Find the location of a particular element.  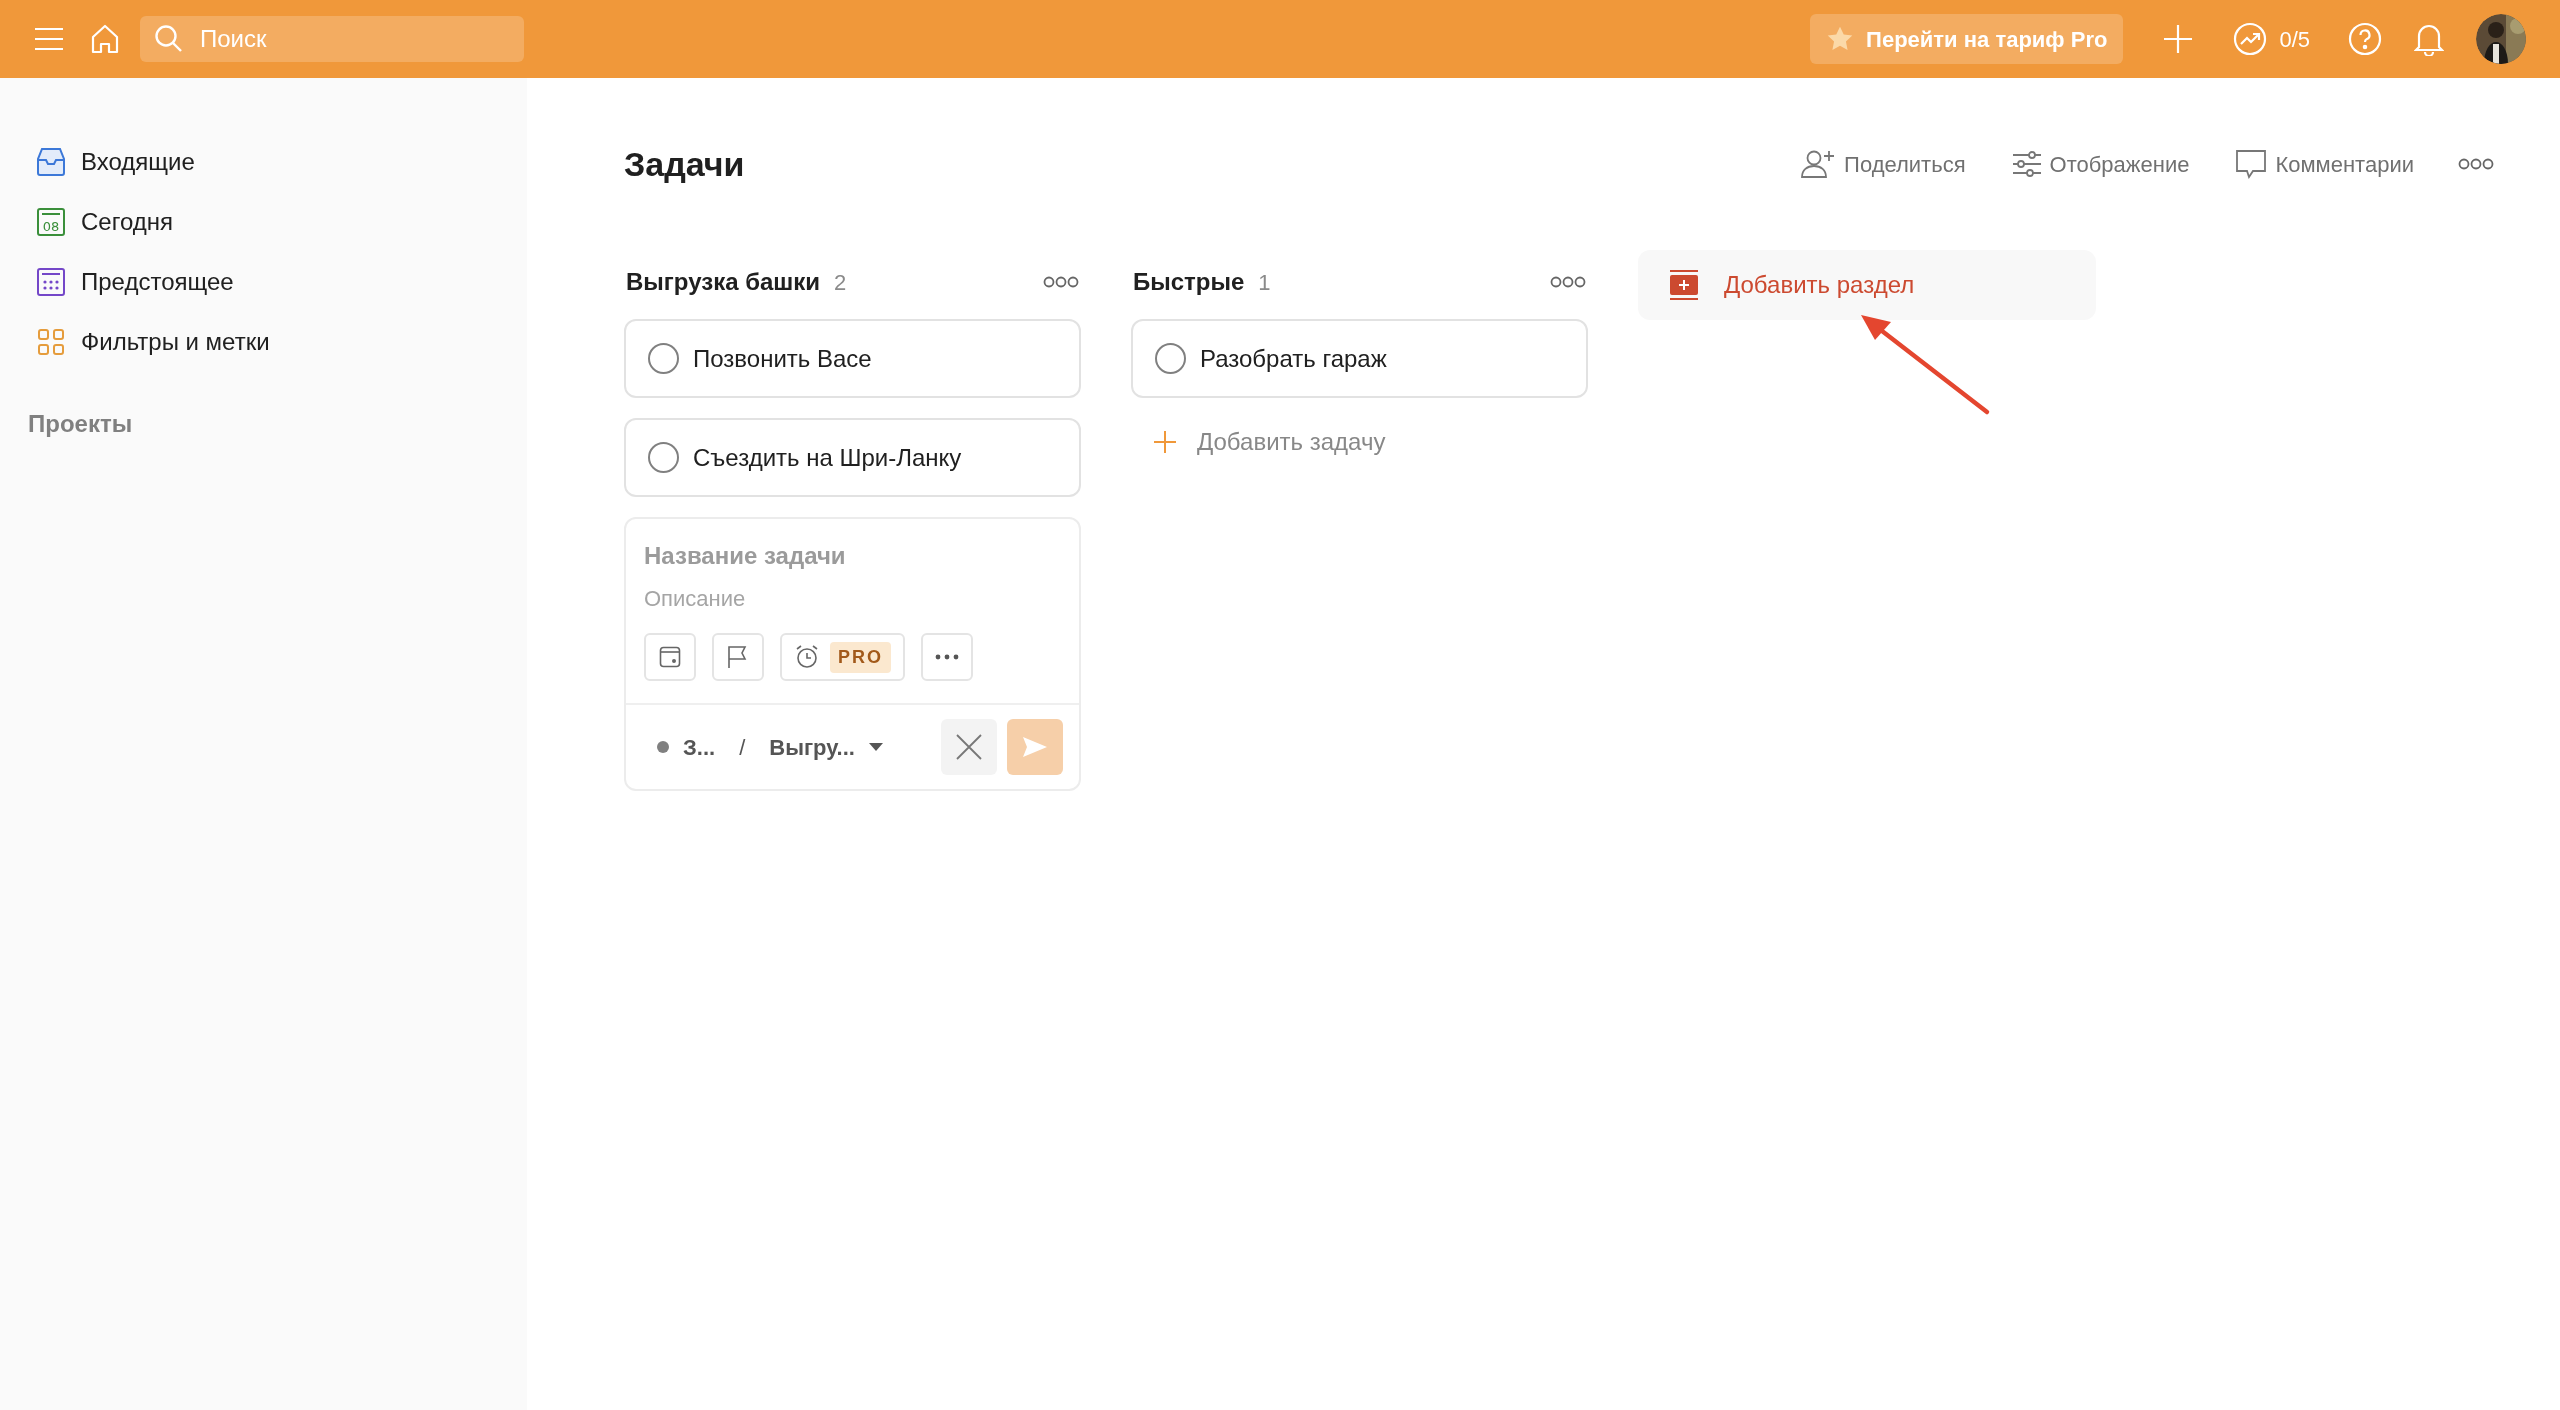

reminder-button: PRO is located at coordinates (842, 657).